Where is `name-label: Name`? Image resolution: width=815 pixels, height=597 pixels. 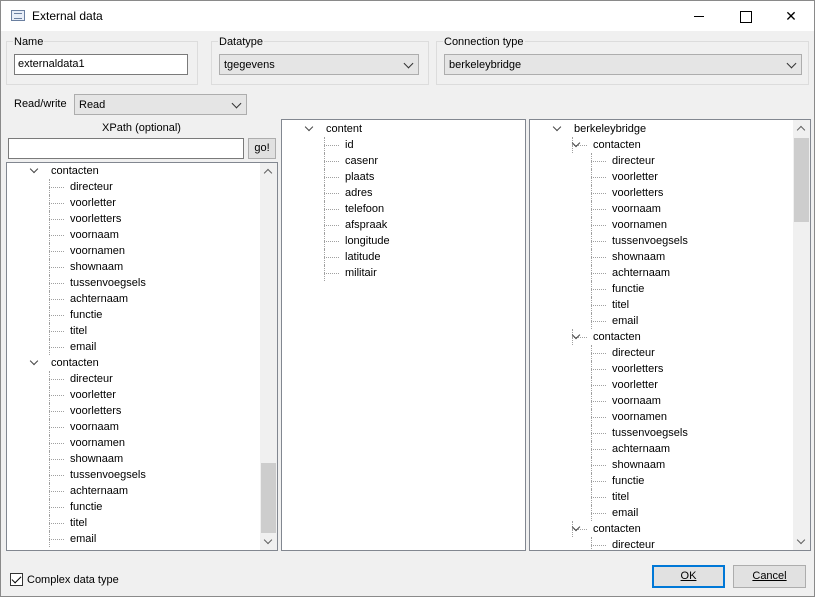 name-label: Name is located at coordinates (29, 42).